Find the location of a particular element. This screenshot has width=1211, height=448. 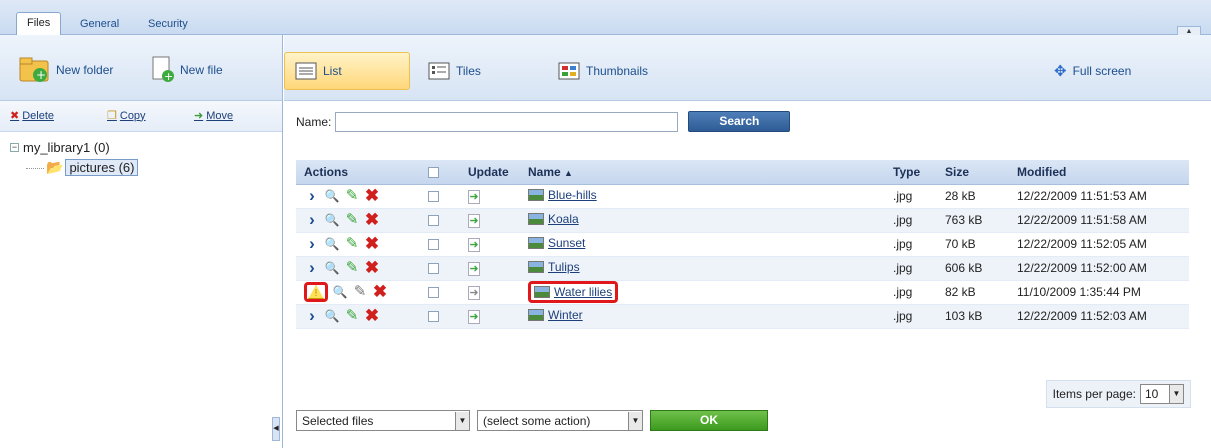

thumbnails-icon is located at coordinates (569, 71).